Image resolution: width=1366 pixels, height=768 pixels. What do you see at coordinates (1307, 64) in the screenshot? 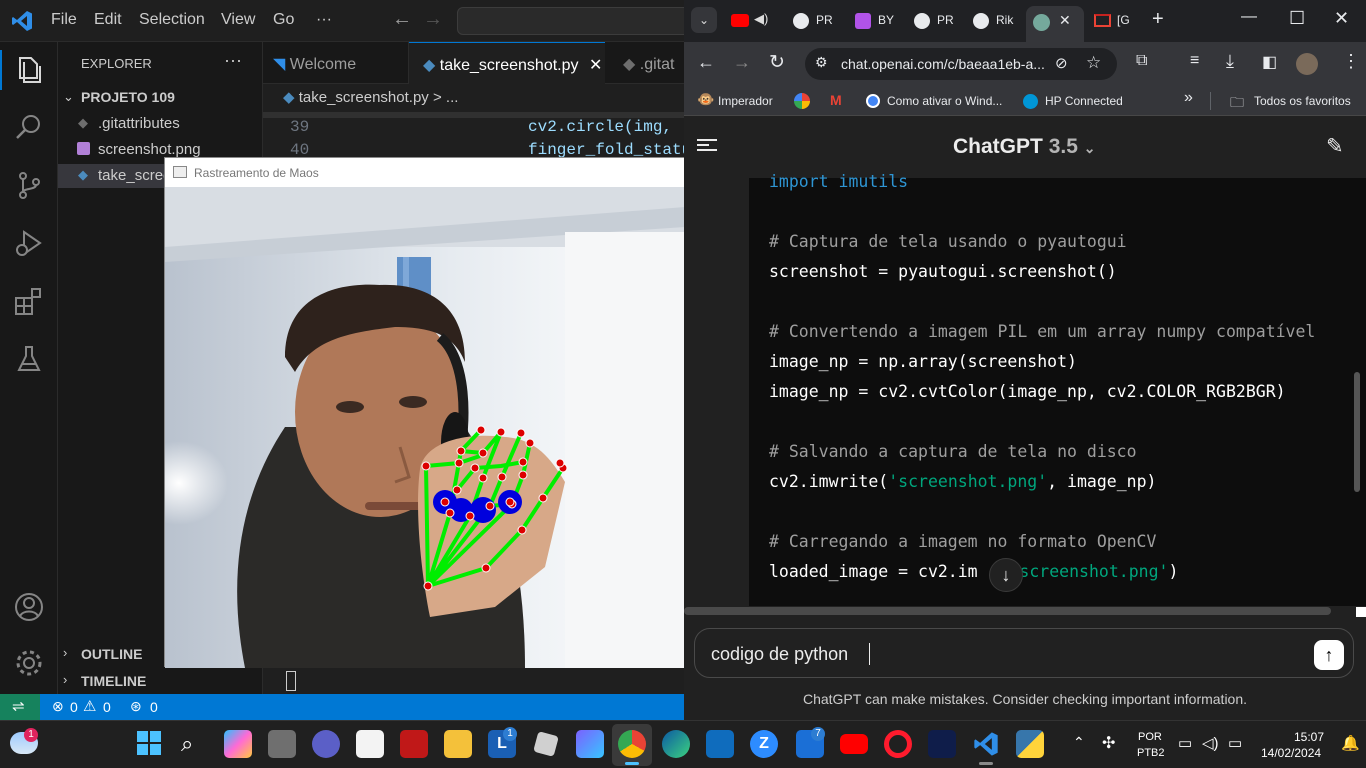
I see `profile-avatar` at bounding box center [1307, 64].